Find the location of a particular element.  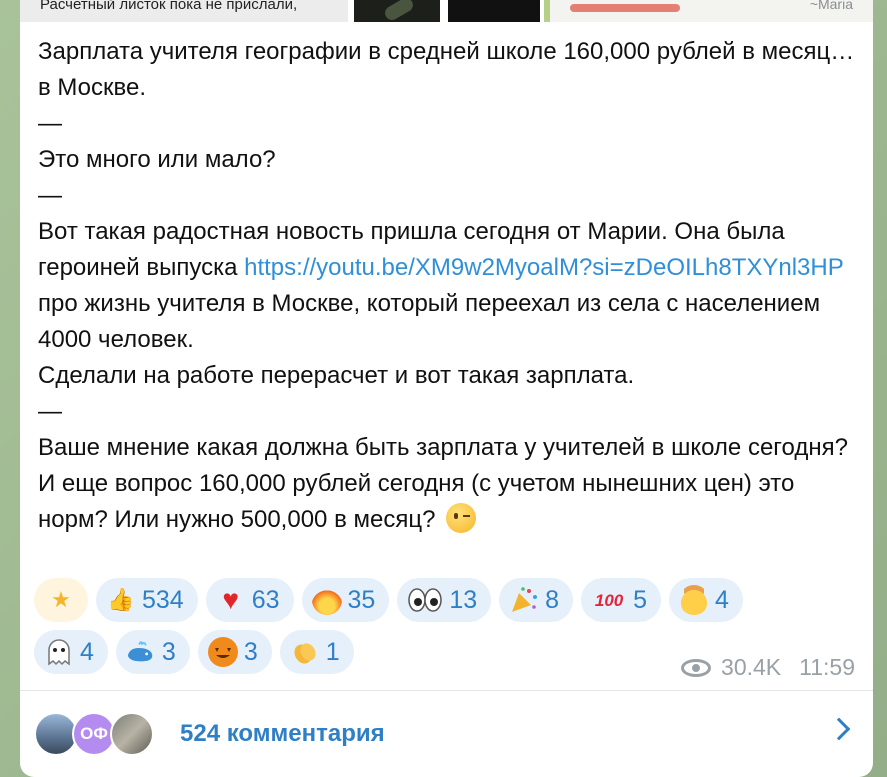

chevron-right-icon is located at coordinates (839, 729).